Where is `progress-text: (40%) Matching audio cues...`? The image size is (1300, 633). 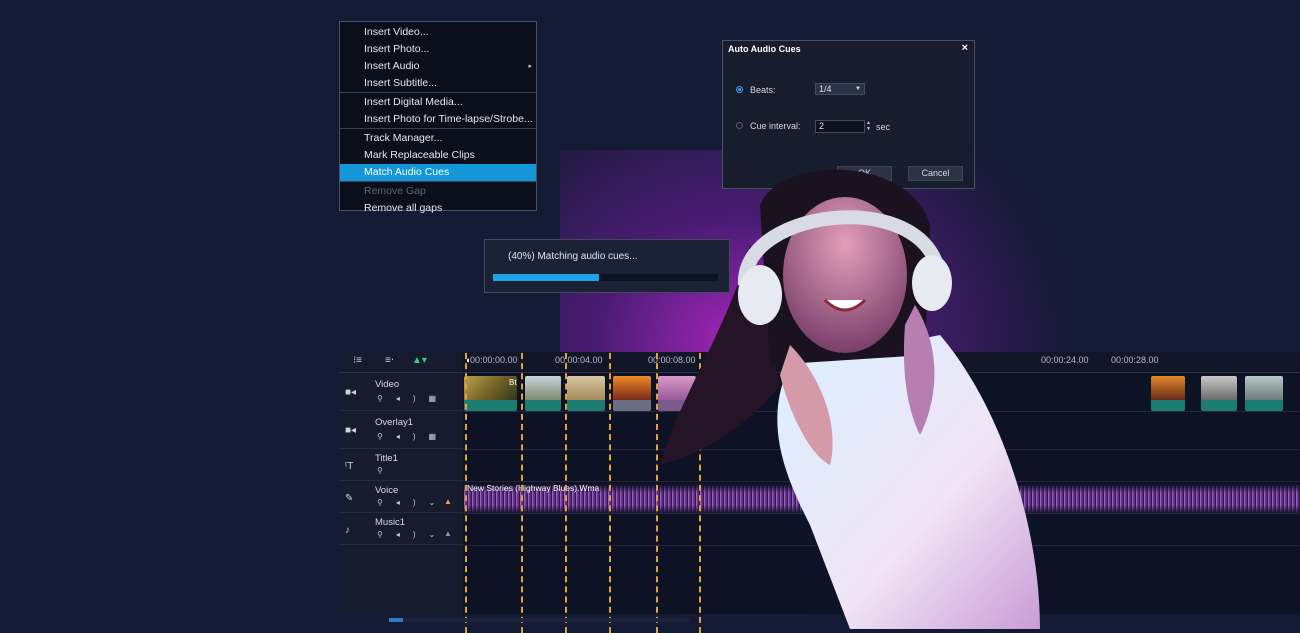
progress-text: (40%) Matching audio cues... is located at coordinates (573, 256).